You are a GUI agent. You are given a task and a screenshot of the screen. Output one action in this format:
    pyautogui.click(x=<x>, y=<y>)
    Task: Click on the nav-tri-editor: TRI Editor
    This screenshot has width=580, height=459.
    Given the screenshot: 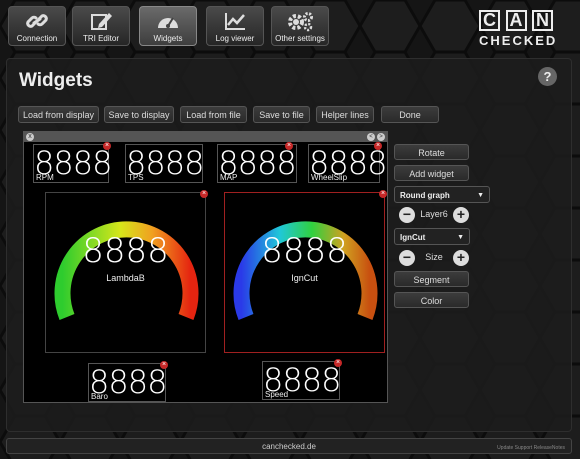 What is the action you would take?
    pyautogui.click(x=101, y=26)
    